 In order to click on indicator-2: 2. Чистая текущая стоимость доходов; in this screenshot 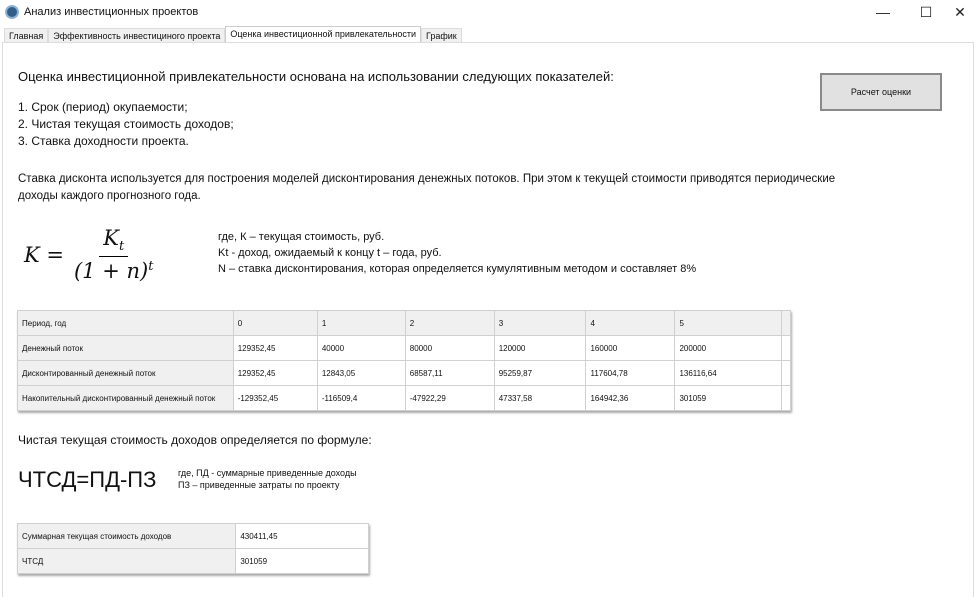, I will do `click(126, 124)`.